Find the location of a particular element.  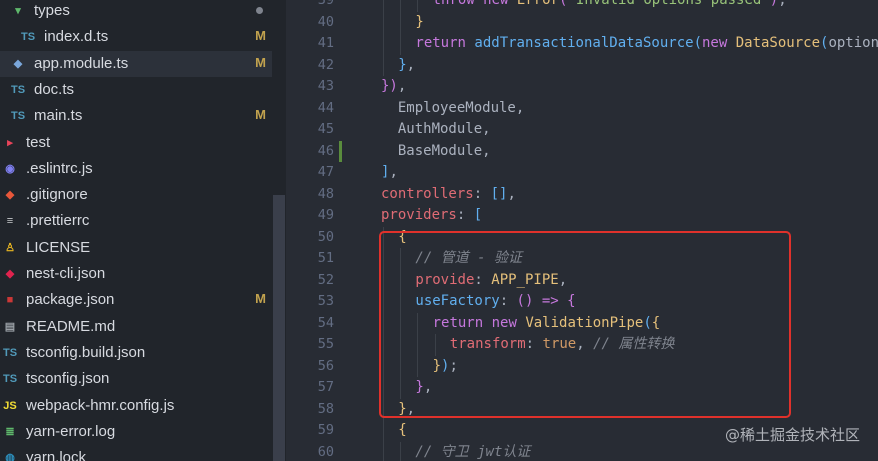

file-item: ◉ .eslintrc.js is located at coordinates (136, 169).